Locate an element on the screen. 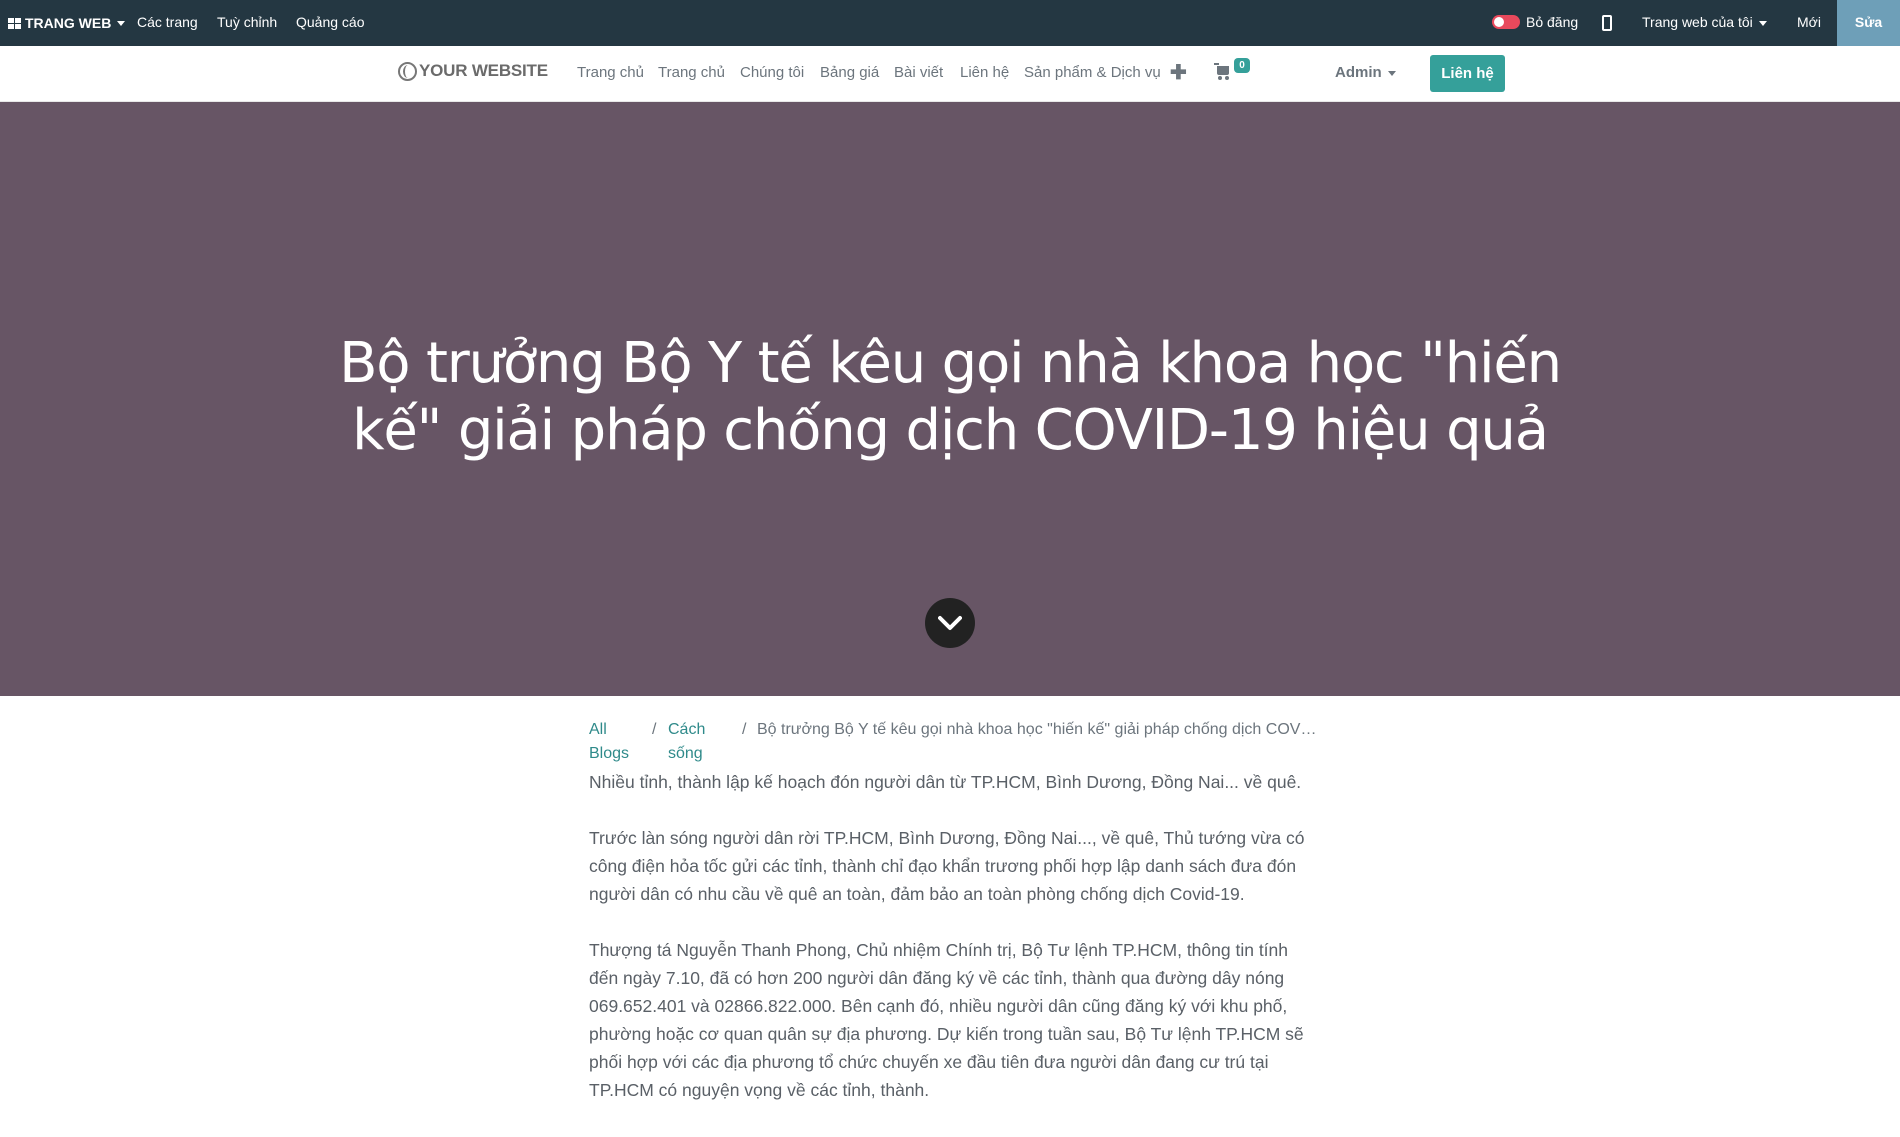 The width and height of the screenshot is (1900, 1137). user-menu: Admin is located at coordinates (1365, 72).